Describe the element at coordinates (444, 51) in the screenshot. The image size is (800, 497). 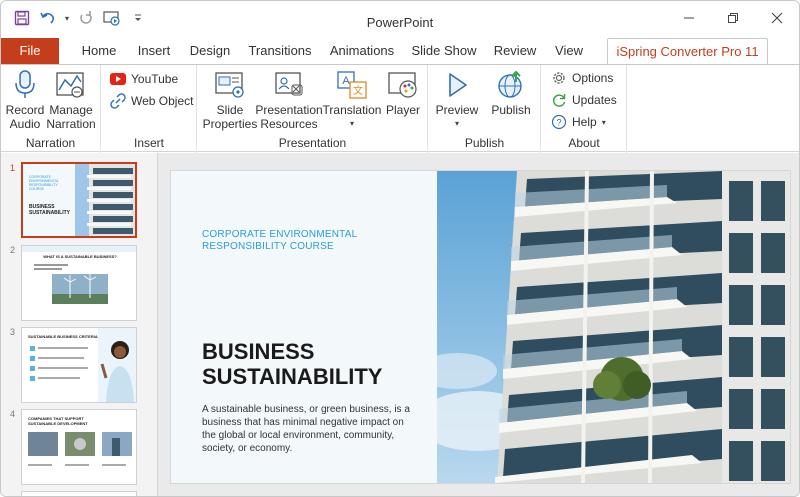
I see `tab-slide-show: Slide Show` at that location.